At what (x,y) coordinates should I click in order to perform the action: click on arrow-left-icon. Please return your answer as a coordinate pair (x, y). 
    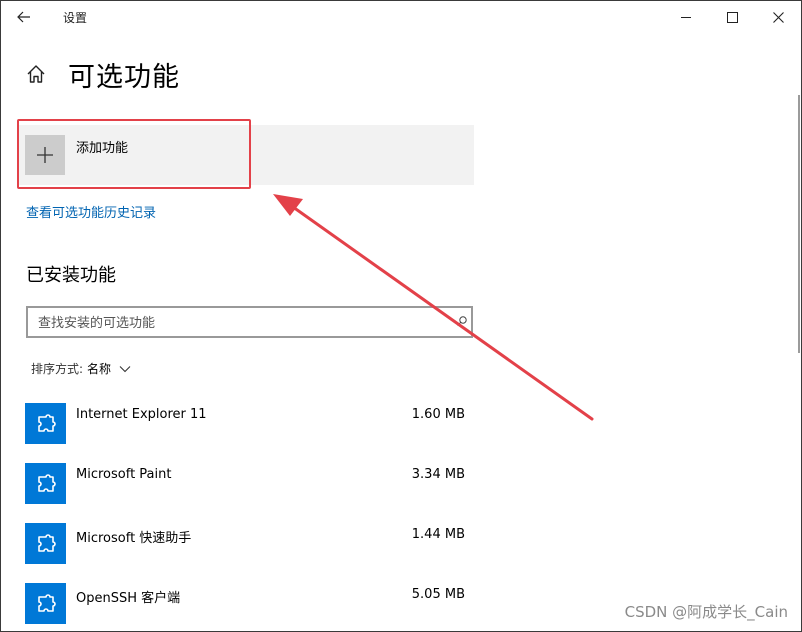
    Looking at the image, I should click on (23, 17).